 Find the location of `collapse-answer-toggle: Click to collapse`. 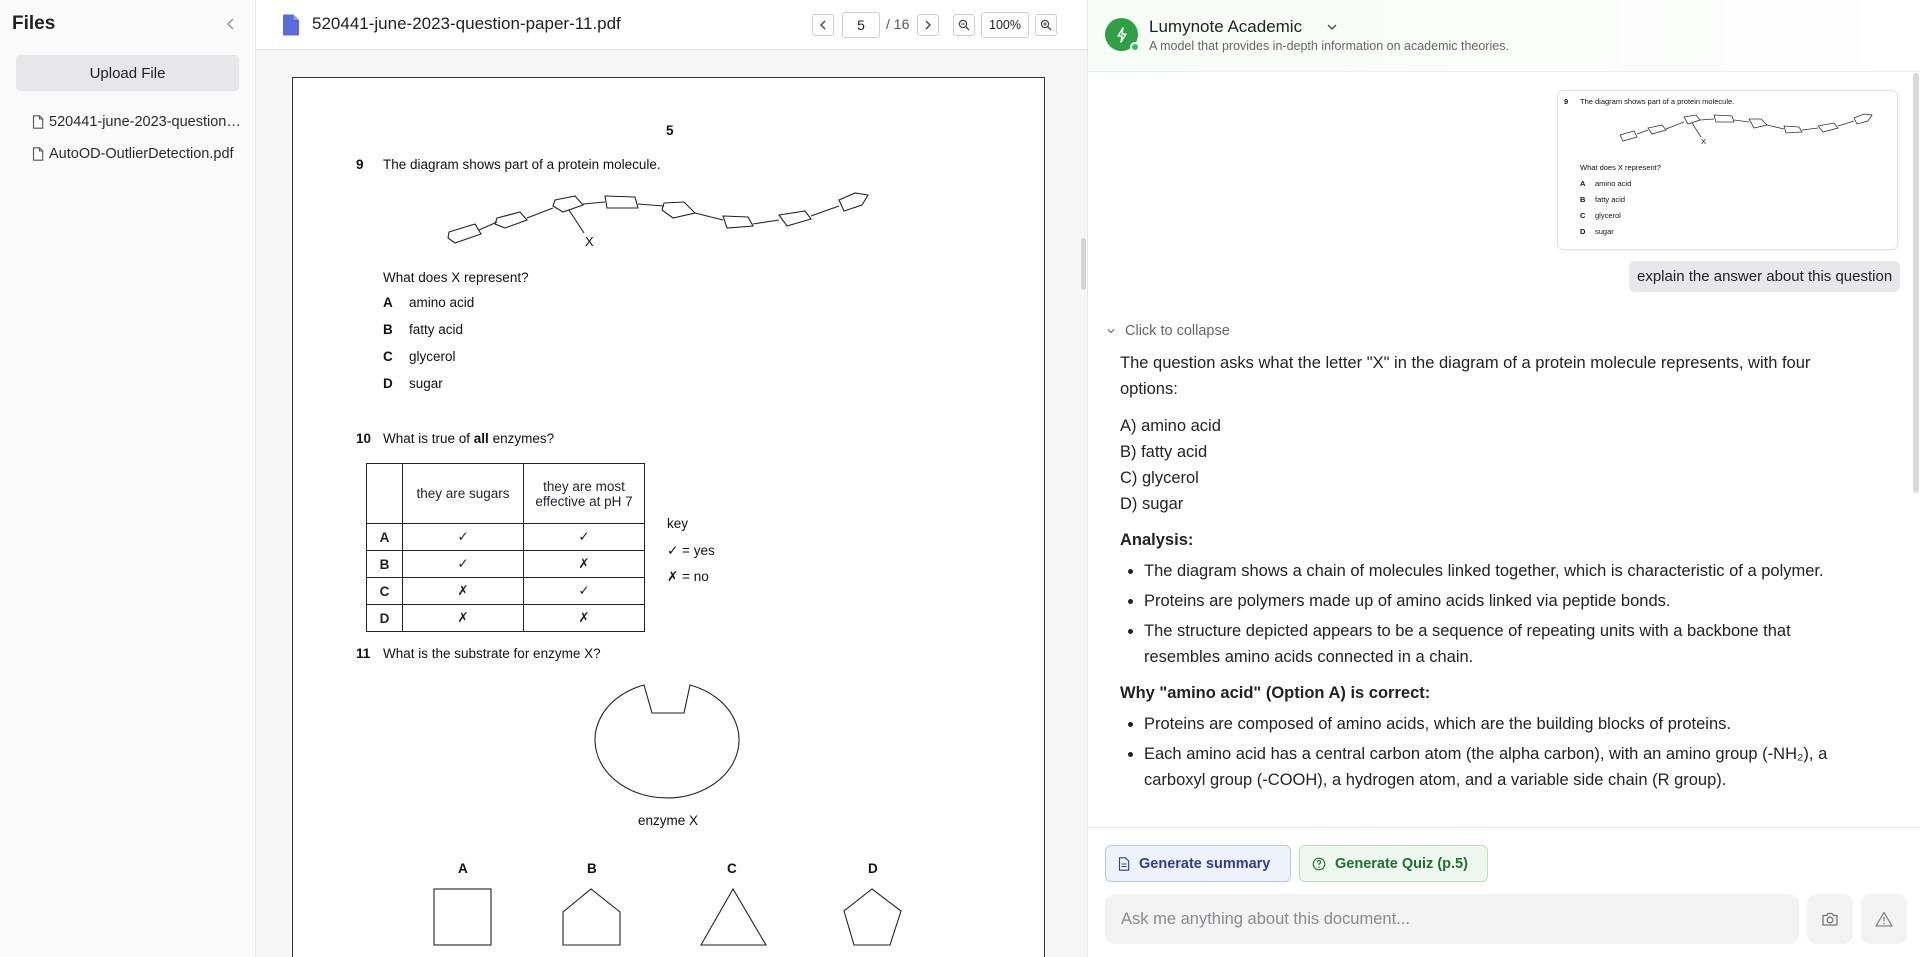

collapse-answer-toggle: Click to collapse is located at coordinates (1168, 331).